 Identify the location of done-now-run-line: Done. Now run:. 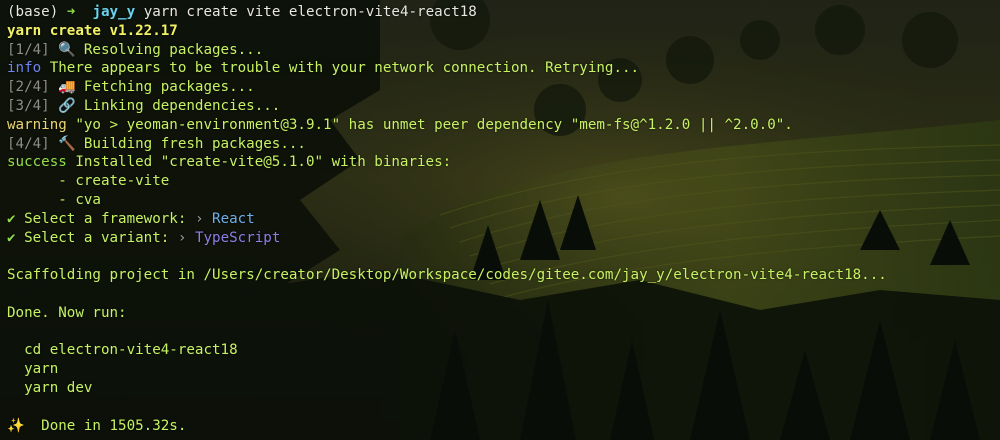
(67, 312).